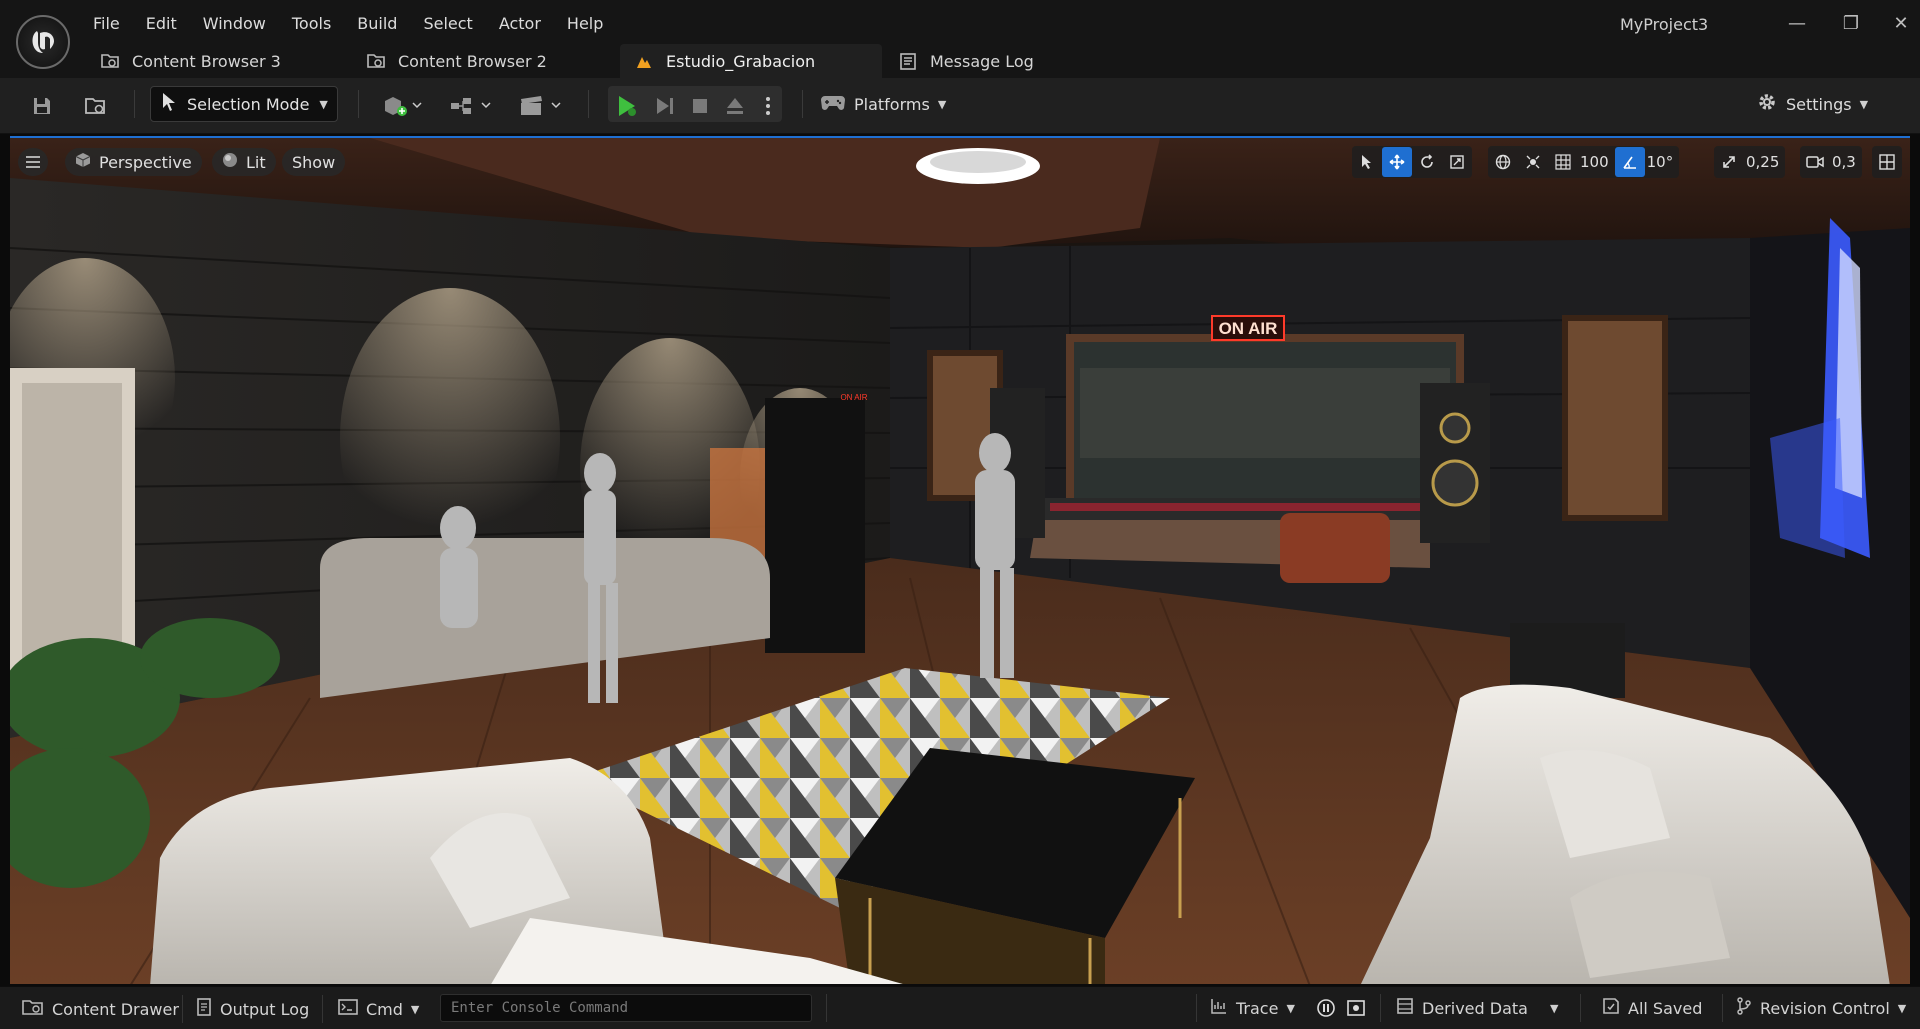  I want to click on world-space-icon, so click(1503, 162).